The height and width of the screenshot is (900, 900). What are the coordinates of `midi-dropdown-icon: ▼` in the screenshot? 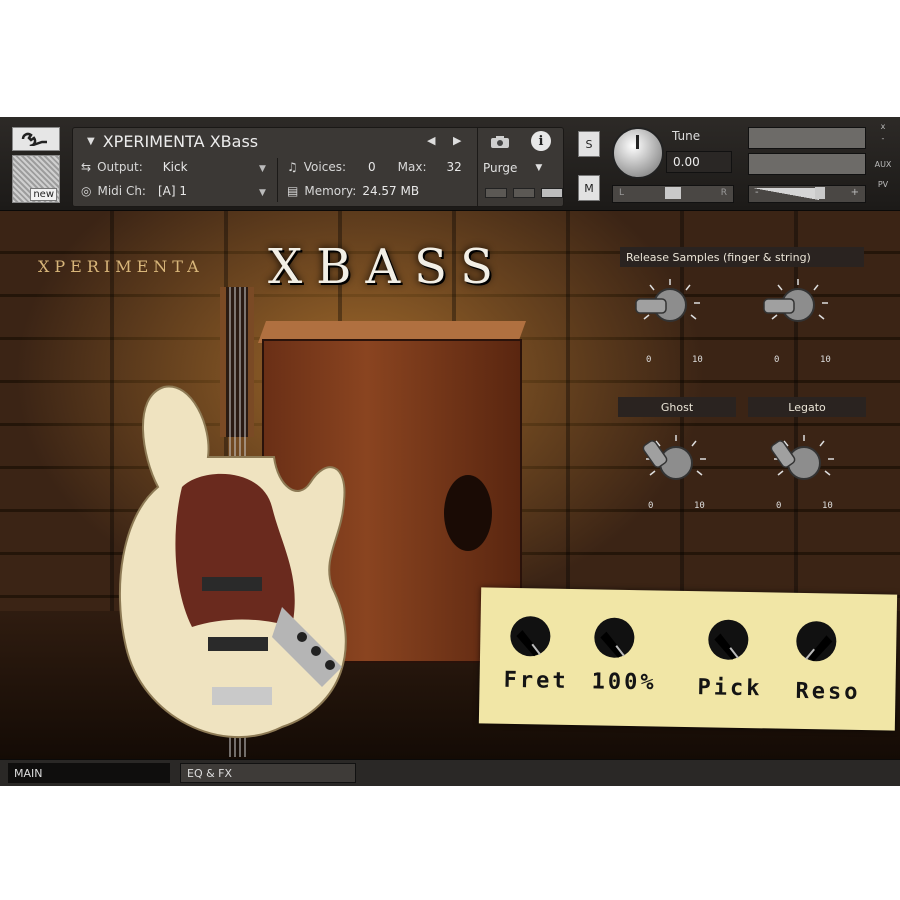 It's located at (262, 193).